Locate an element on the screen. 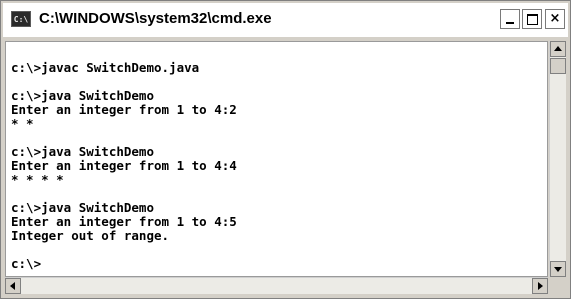 The image size is (571, 299). window-title: C:\WINDOWS\system32\cmd.exe is located at coordinates (155, 18).